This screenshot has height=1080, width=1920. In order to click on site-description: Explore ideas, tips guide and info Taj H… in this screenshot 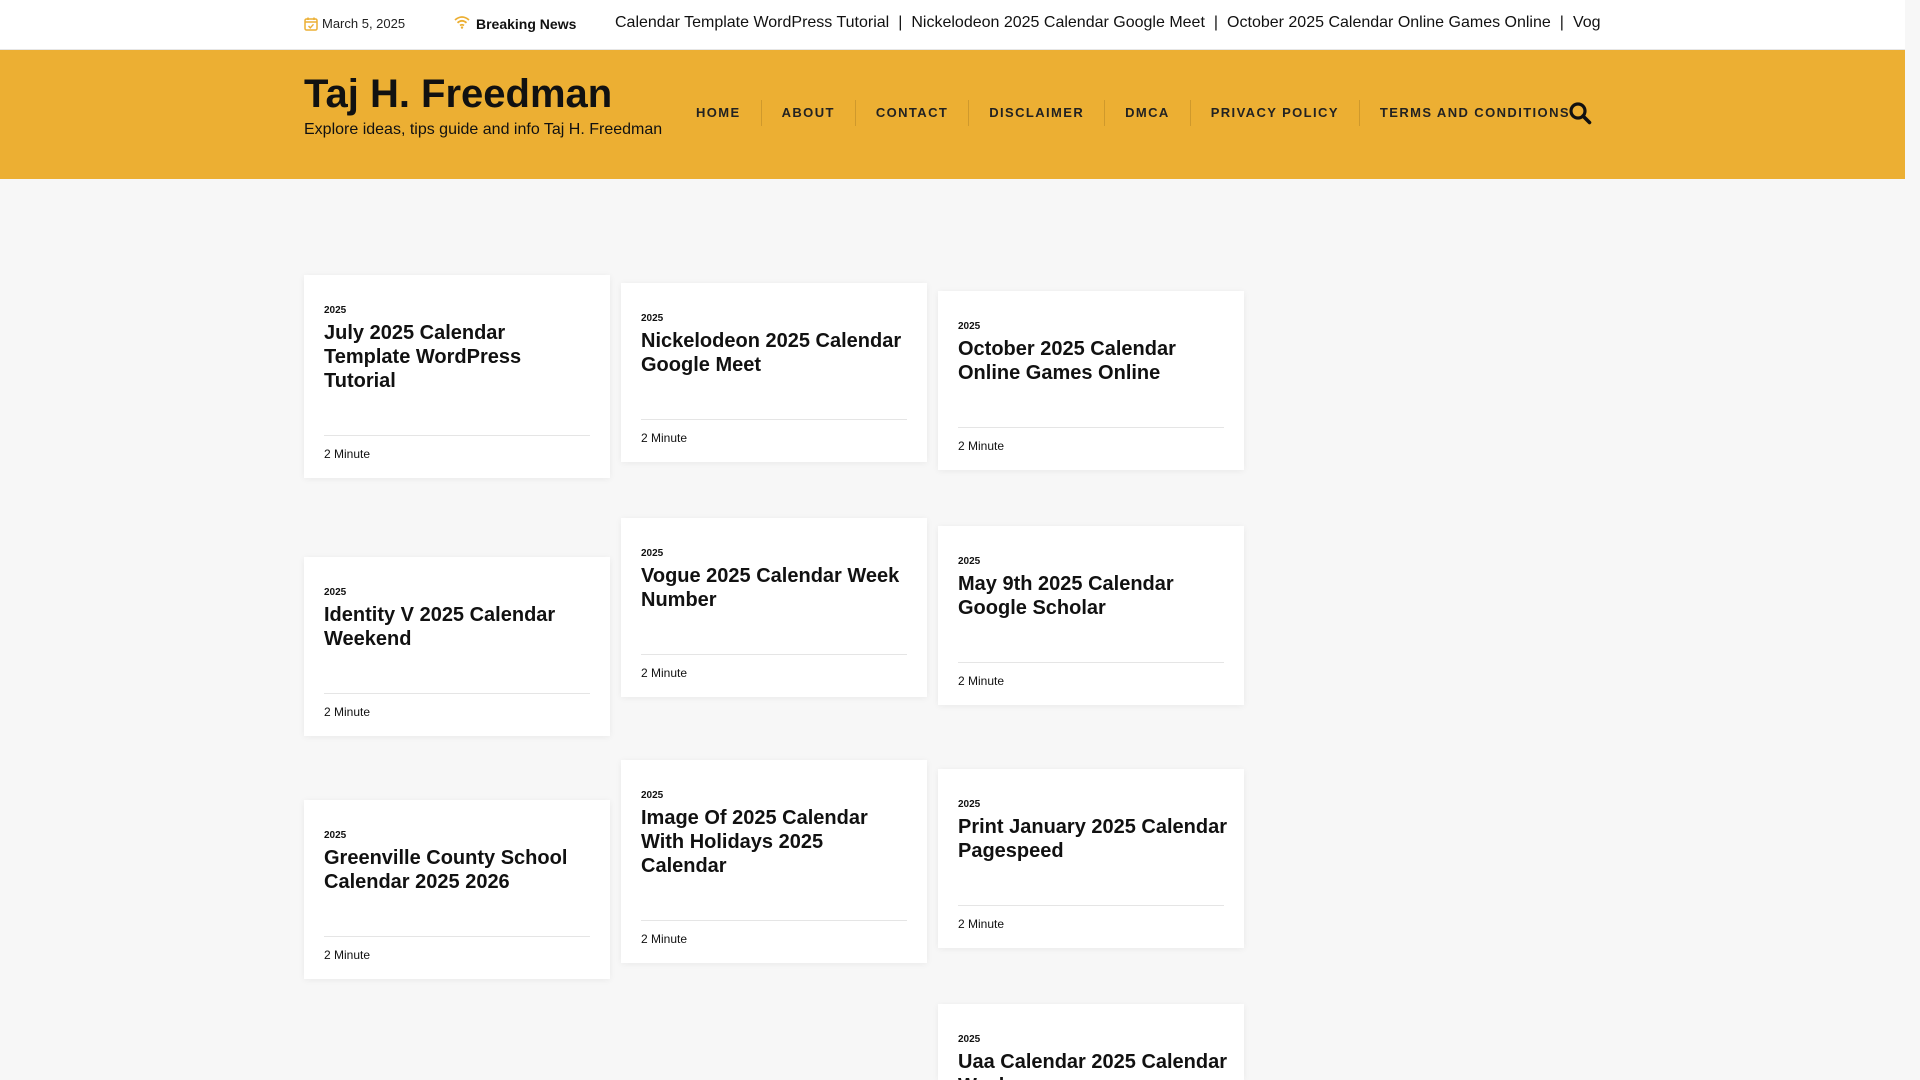, I will do `click(483, 129)`.